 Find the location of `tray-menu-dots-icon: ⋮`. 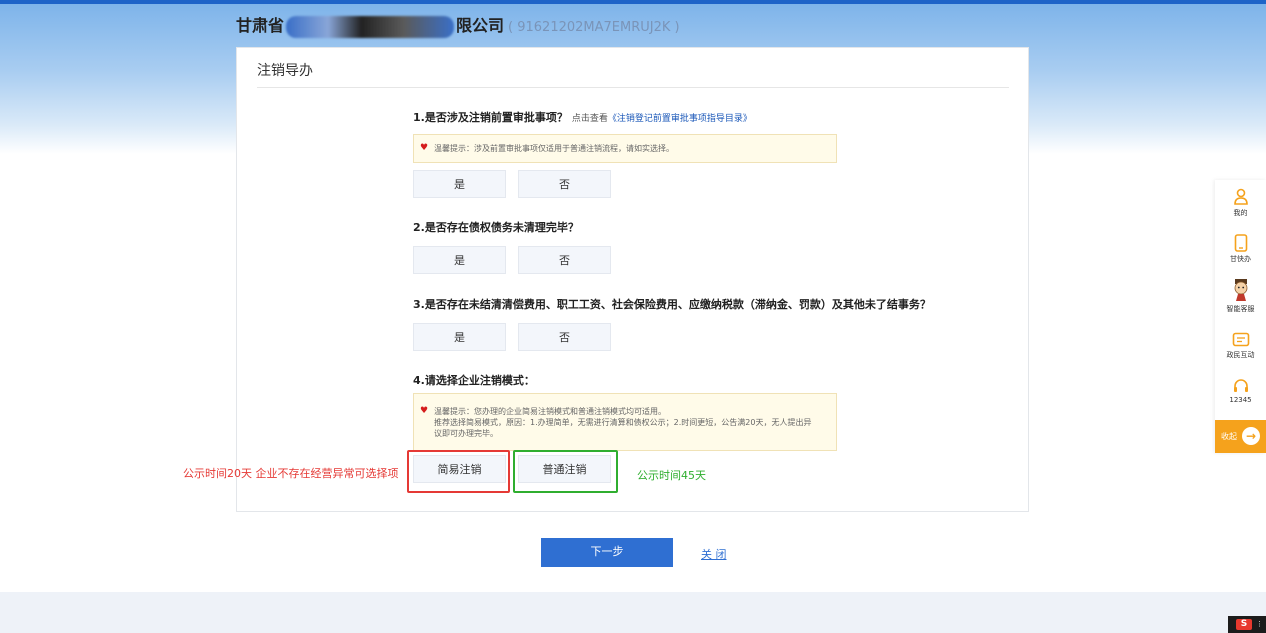

tray-menu-dots-icon: ⋮ is located at coordinates (1259, 624).